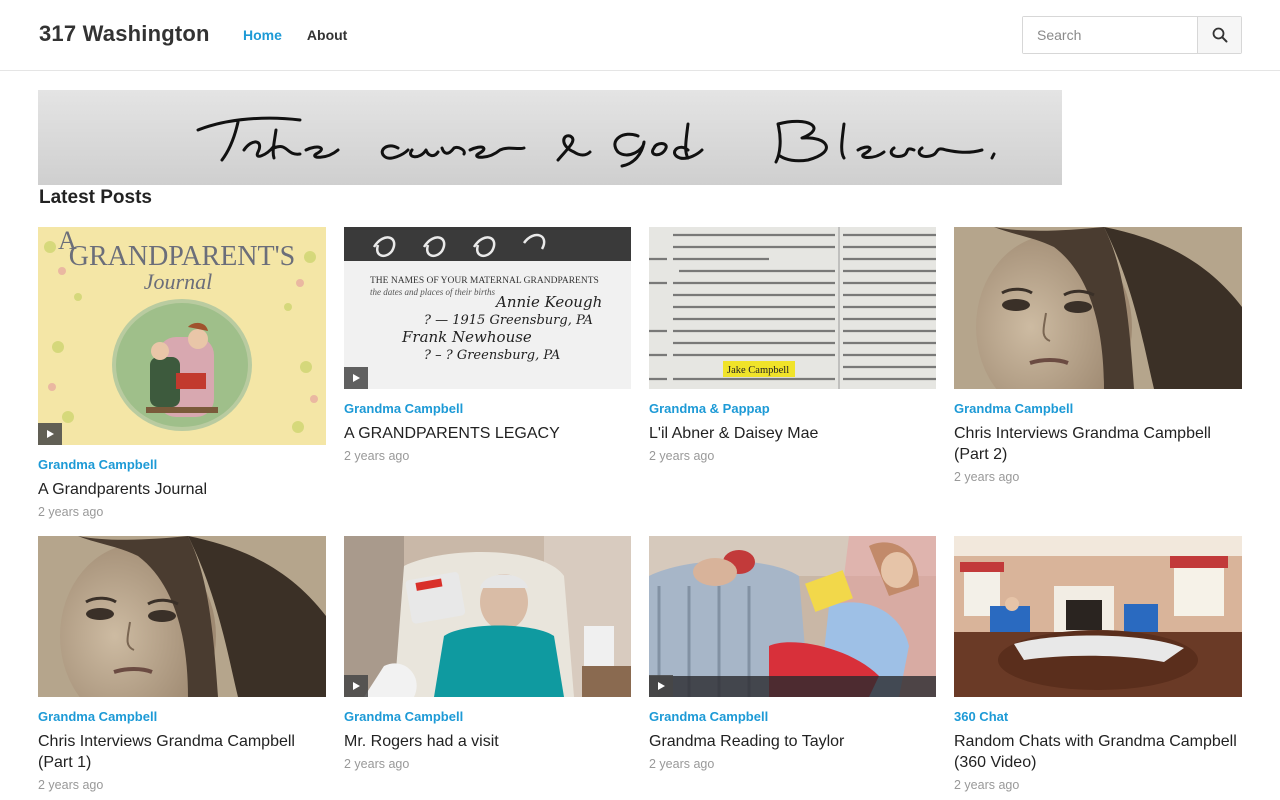  I want to click on post-category: Grandma & Pappap, so click(793, 408).